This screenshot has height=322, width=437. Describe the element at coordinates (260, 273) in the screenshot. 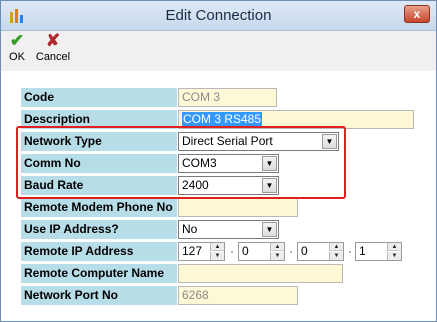

I see `remote-computer-name-field` at that location.